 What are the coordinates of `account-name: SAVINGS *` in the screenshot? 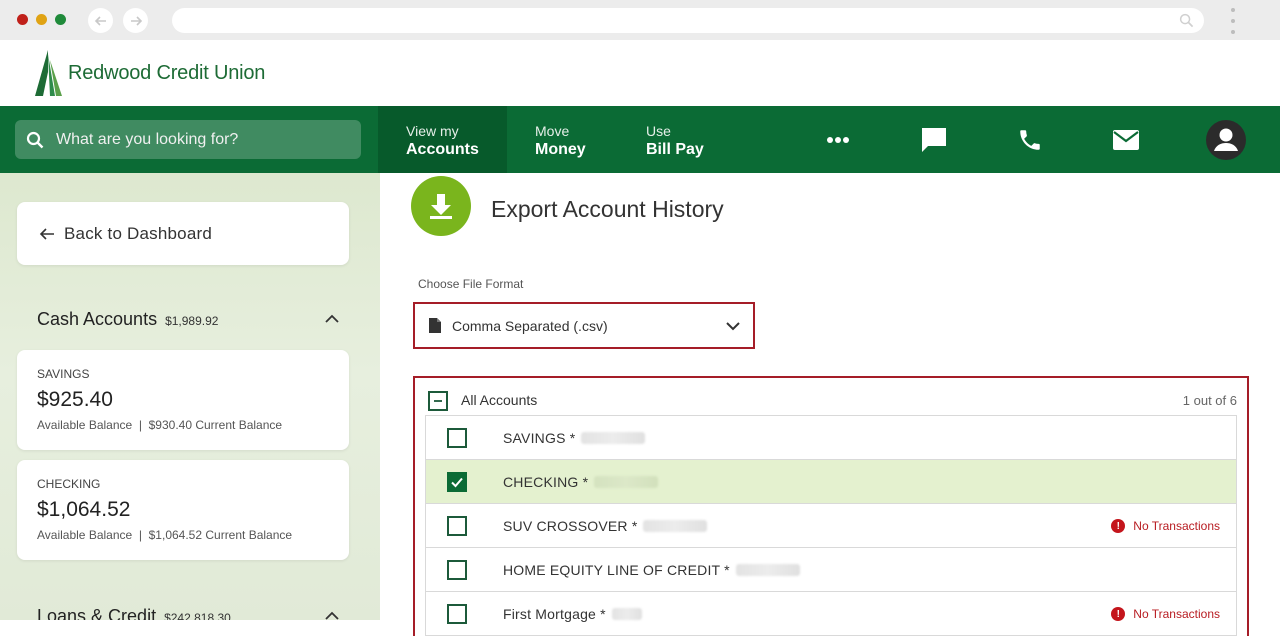 It's located at (539, 438).